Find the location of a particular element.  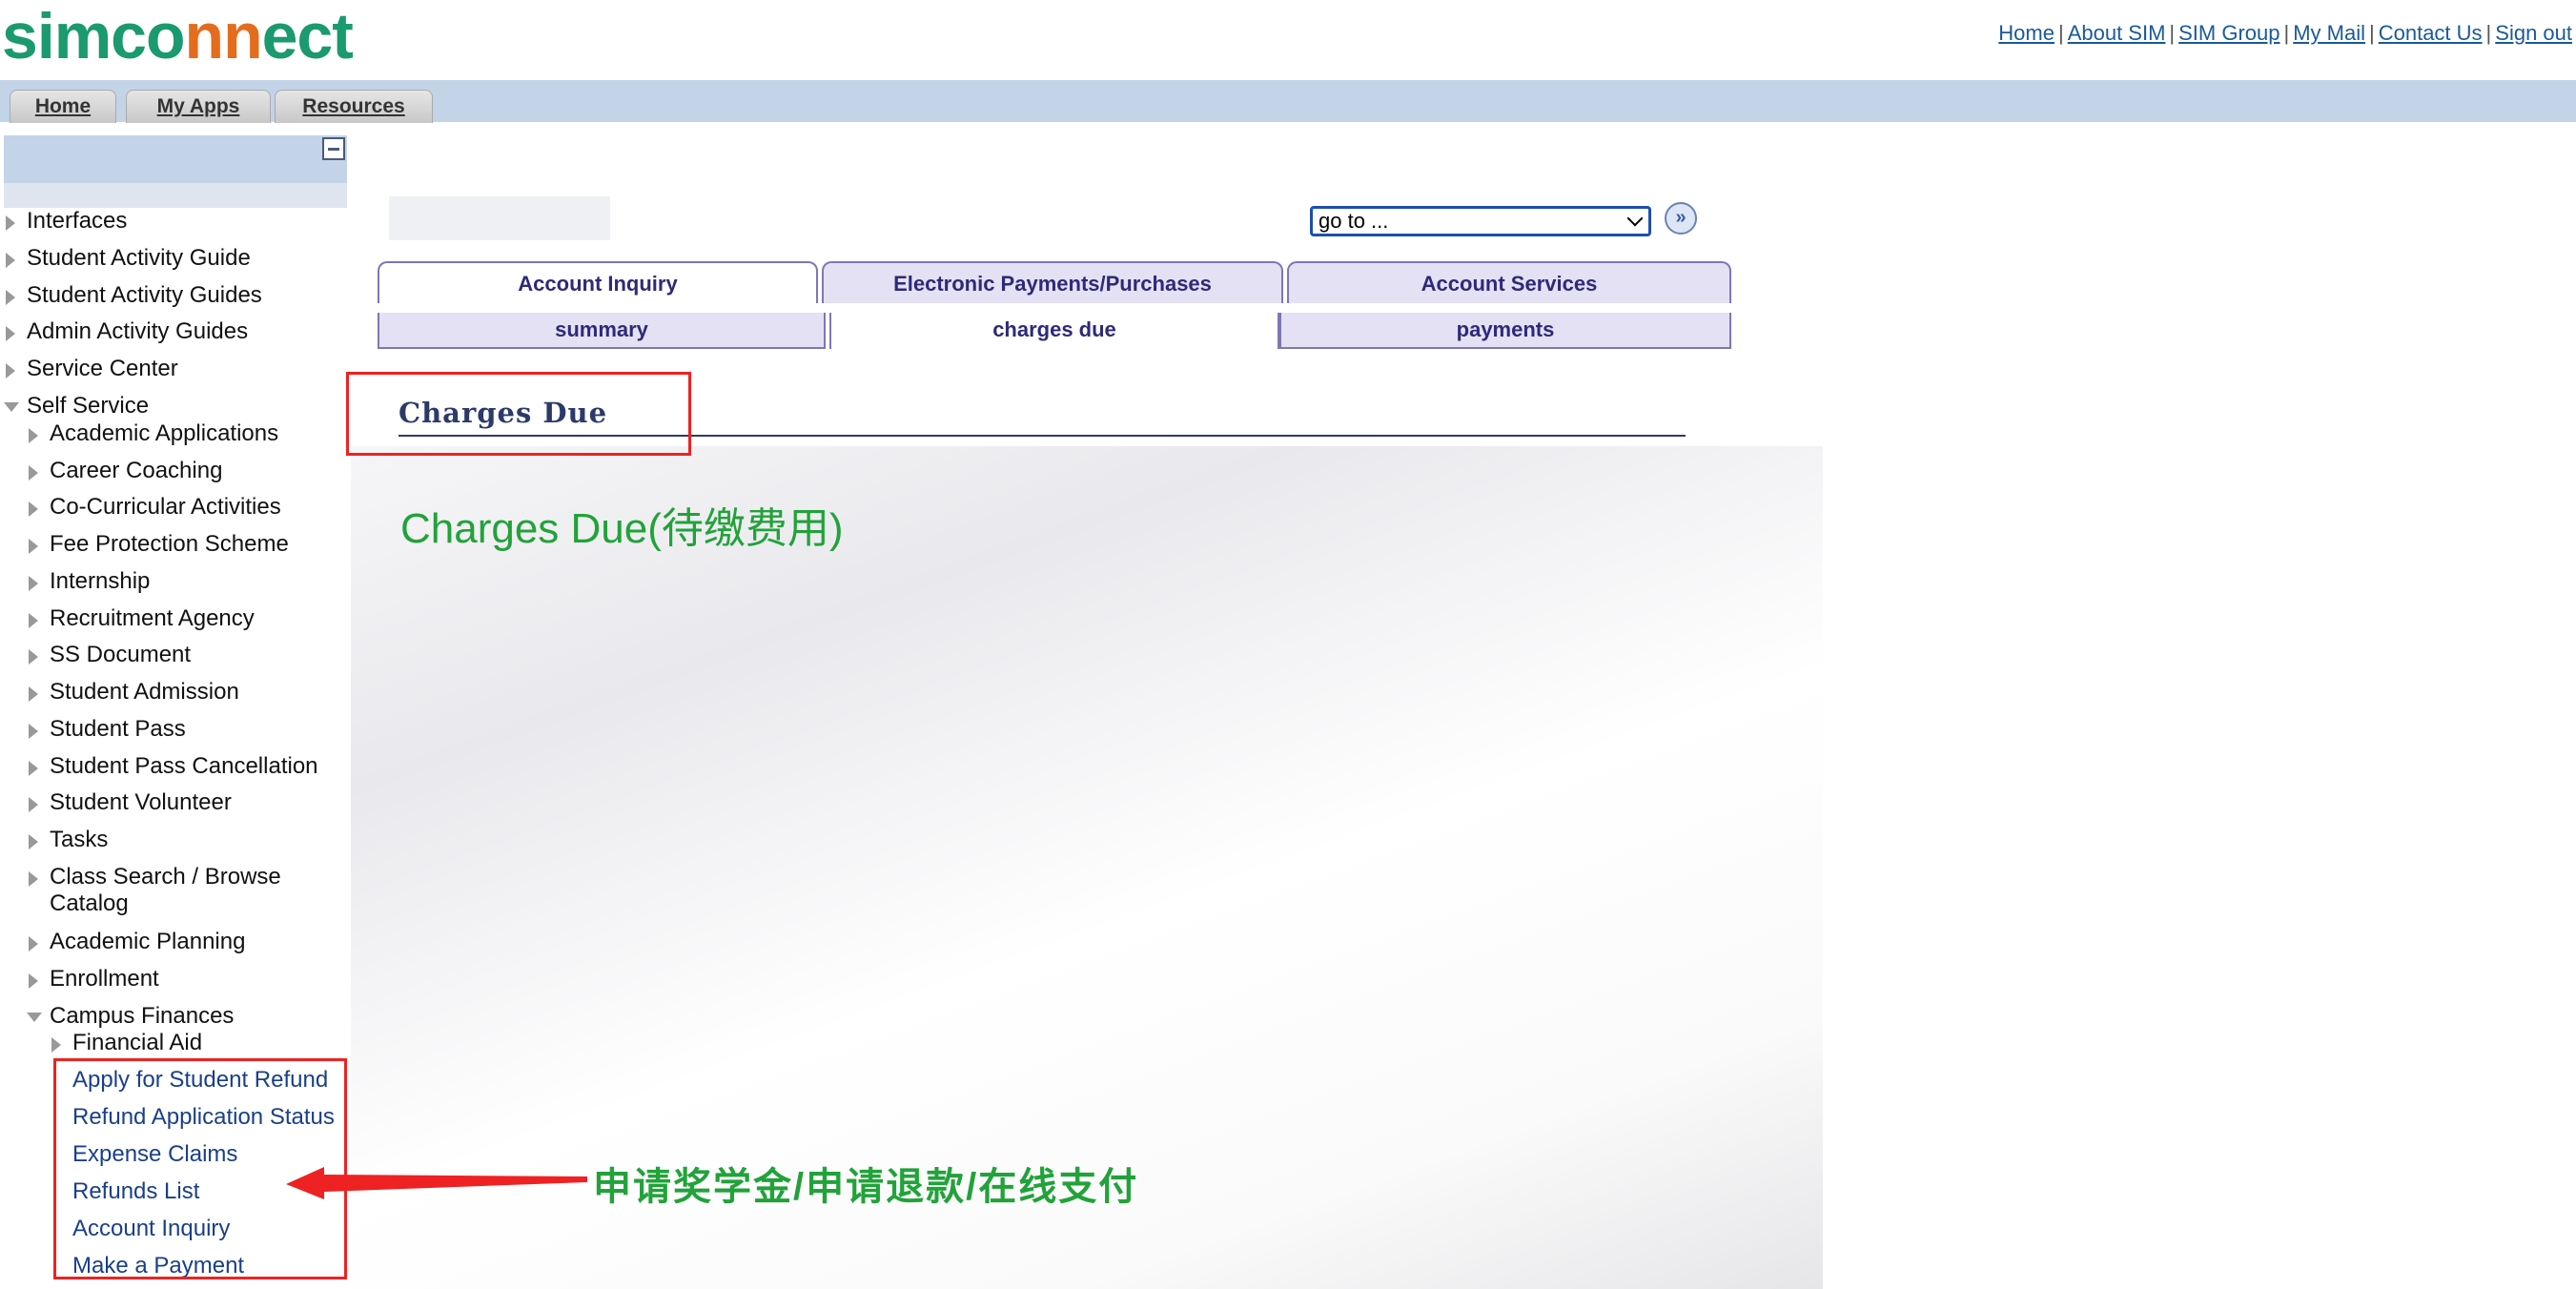

menu-label: Catalog is located at coordinates (89, 903).